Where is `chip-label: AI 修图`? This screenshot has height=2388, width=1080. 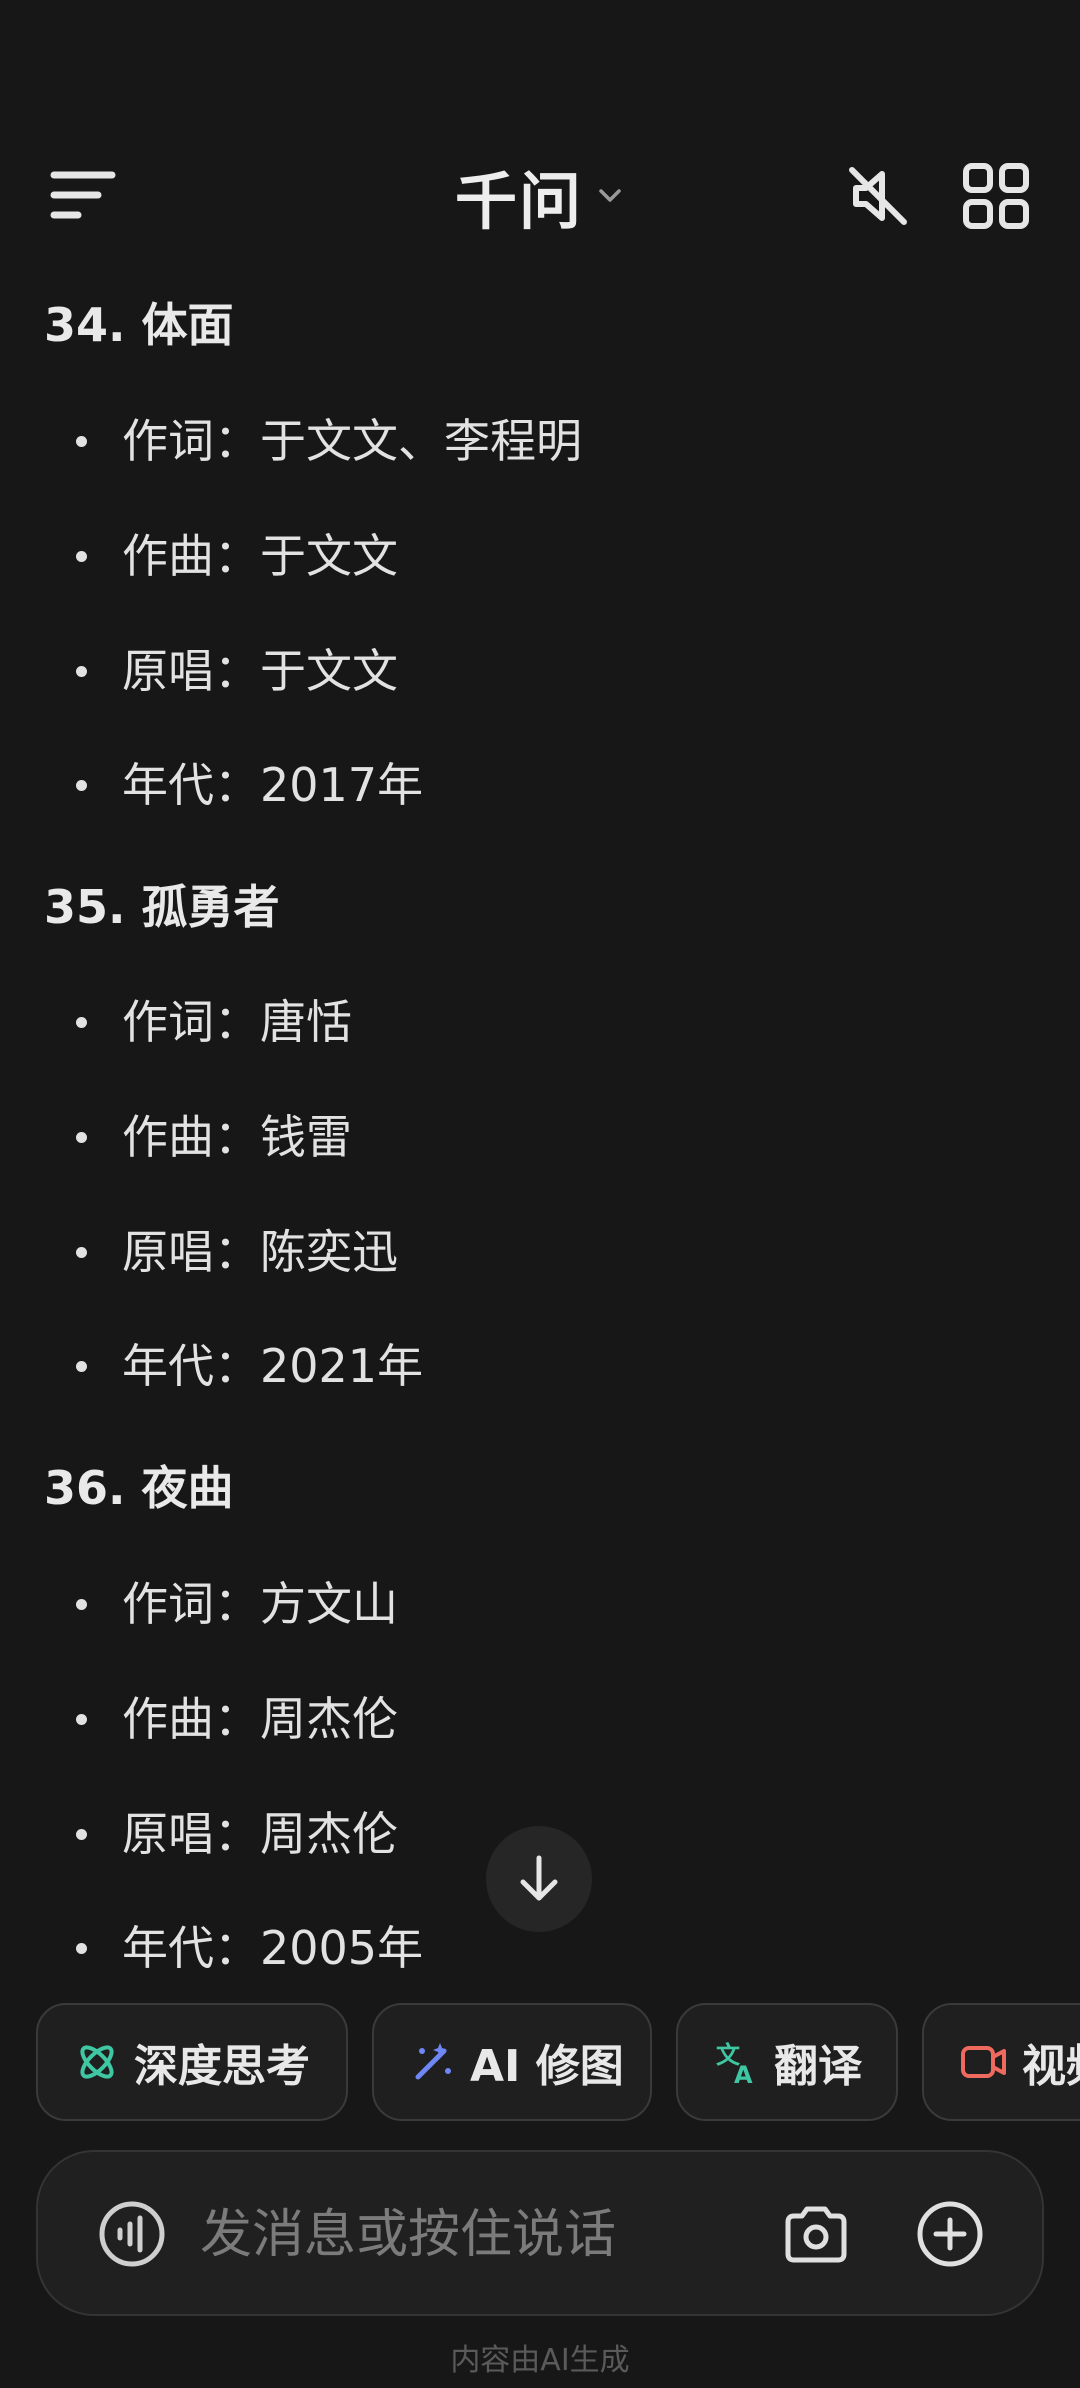
chip-label: AI 修图 is located at coordinates (547, 2066).